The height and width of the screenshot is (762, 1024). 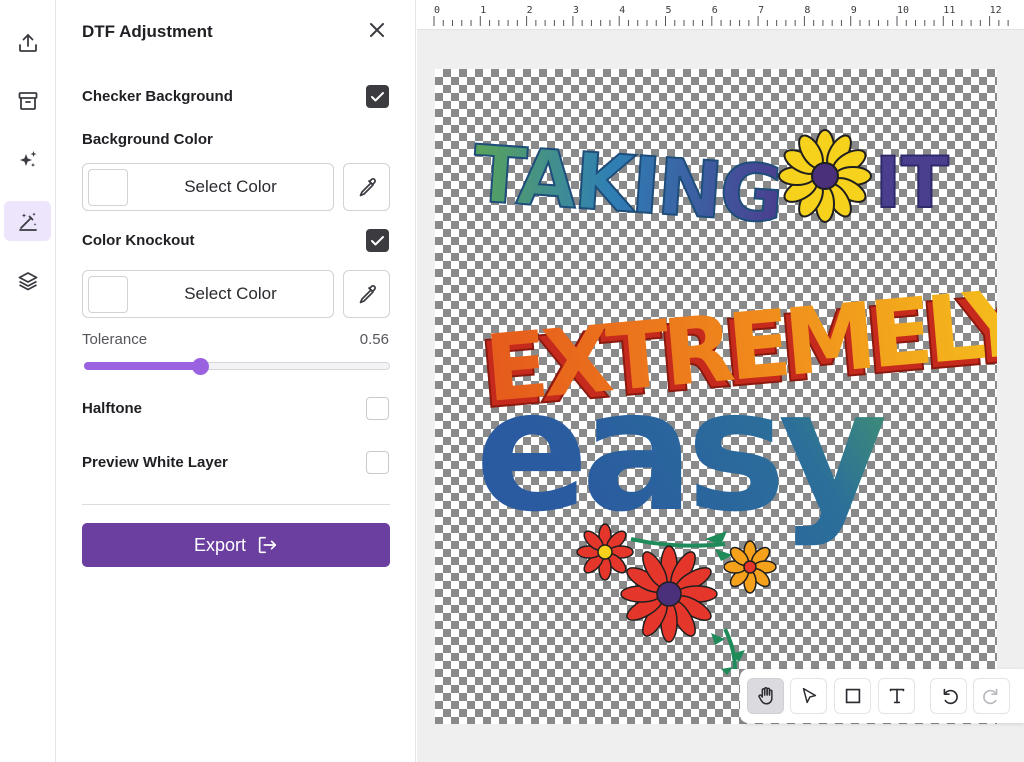 I want to click on upload-icon, so click(x=27, y=43).